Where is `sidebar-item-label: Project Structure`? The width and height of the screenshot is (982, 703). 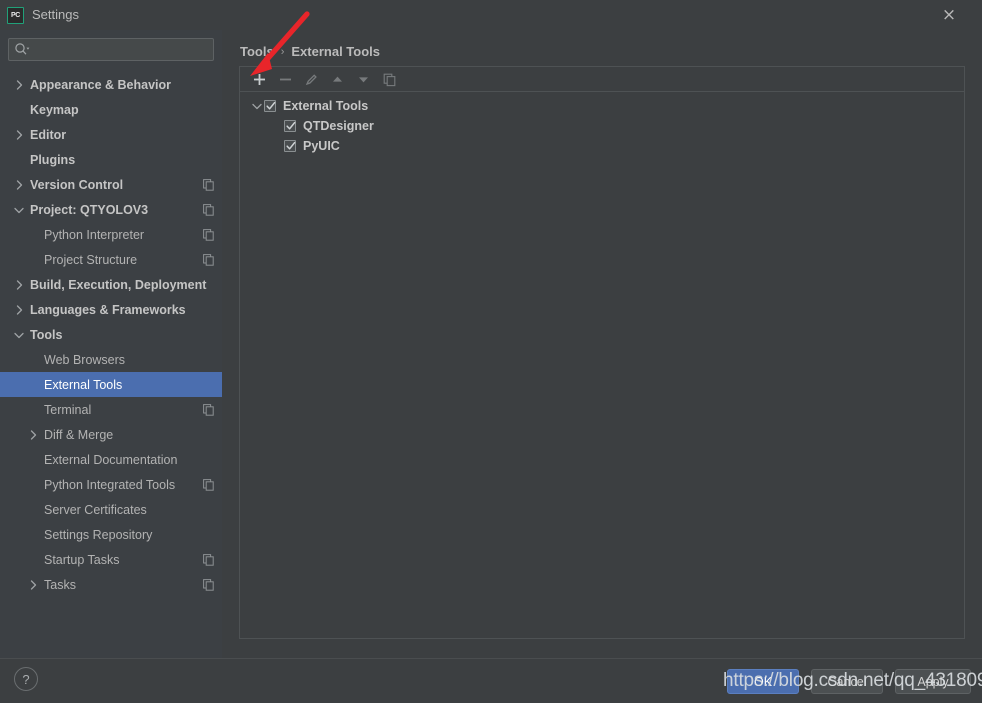
sidebar-item-label: Project Structure is located at coordinates (91, 259).